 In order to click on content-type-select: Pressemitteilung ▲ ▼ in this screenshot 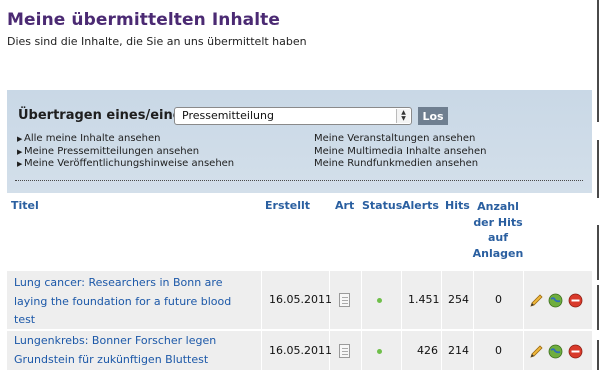, I will do `click(293, 116)`.